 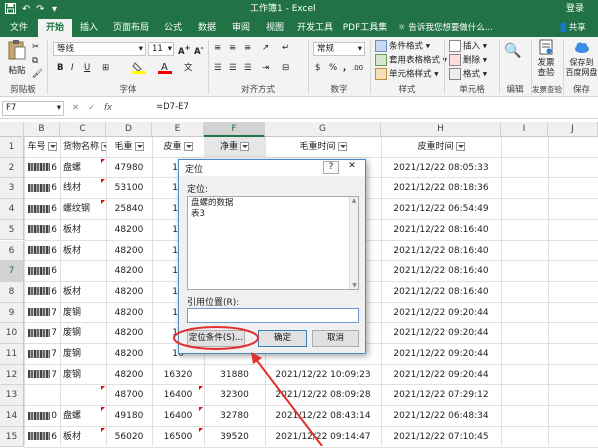 What do you see at coordinates (353, 243) in the screenshot?
I see `list-scrollbar: ▲ ▼` at bounding box center [353, 243].